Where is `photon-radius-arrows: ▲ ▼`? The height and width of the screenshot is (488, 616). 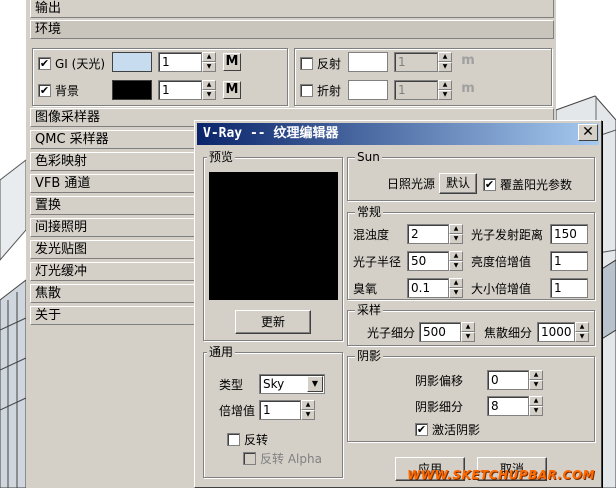 photon-radius-arrows: ▲ ▼ is located at coordinates (456, 261).